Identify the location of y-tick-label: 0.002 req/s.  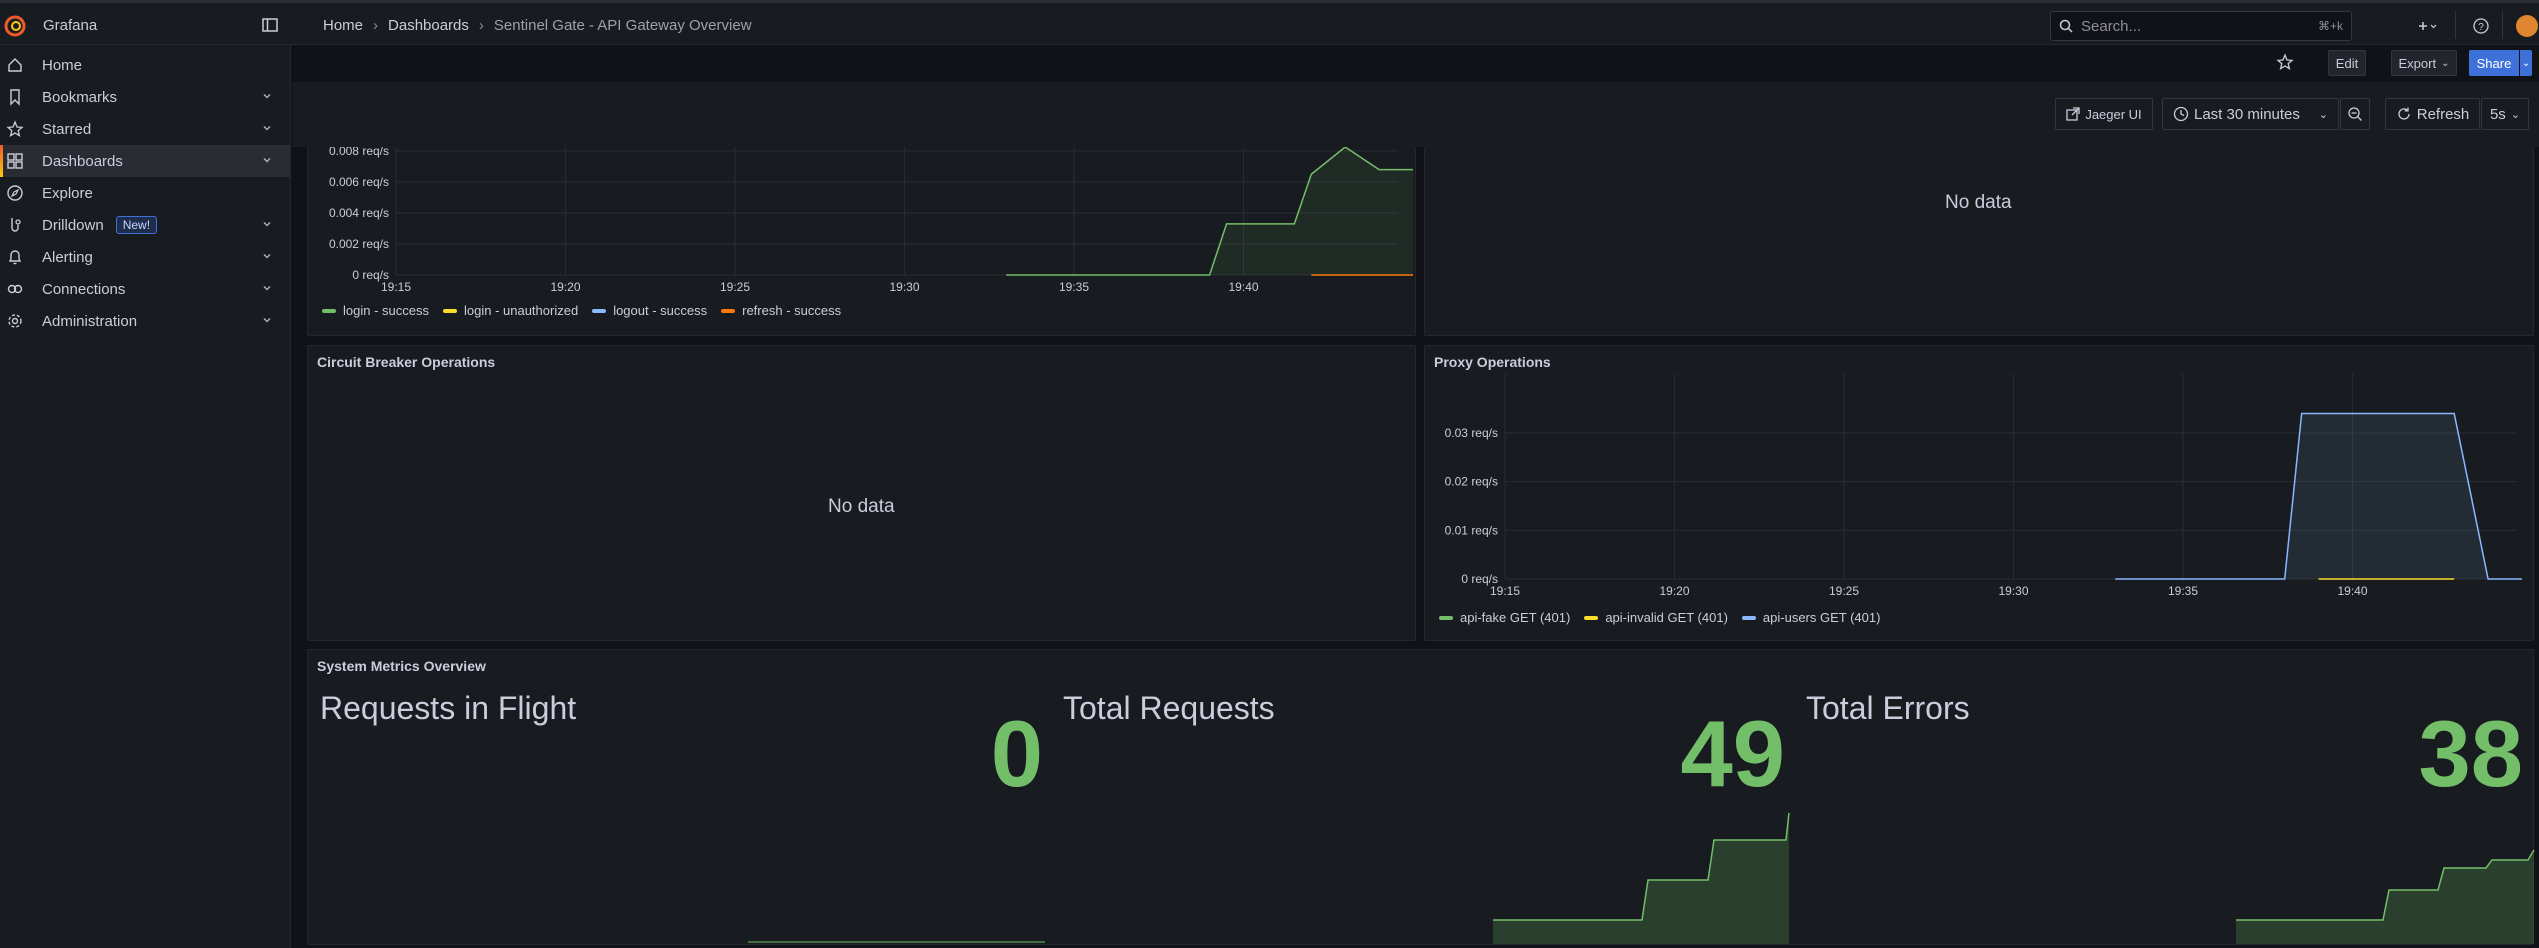
(359, 244).